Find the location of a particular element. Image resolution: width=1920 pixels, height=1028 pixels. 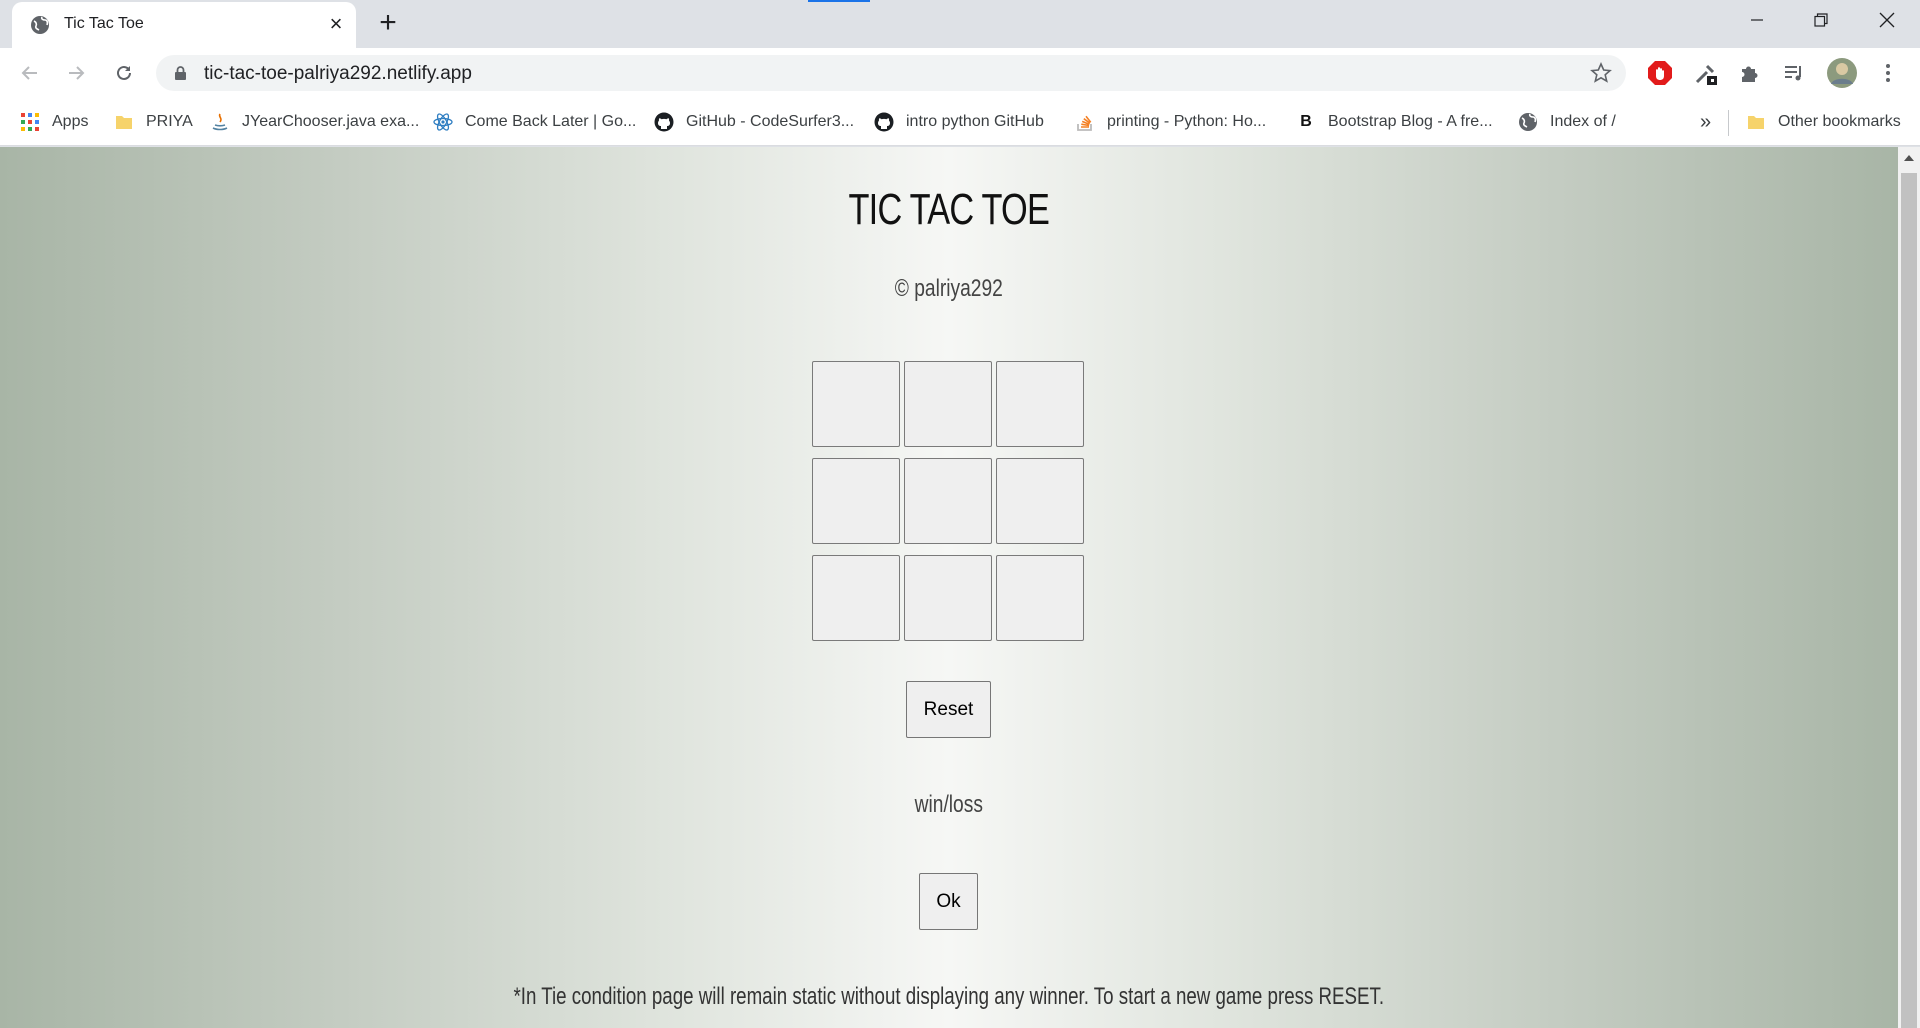

back-button is located at coordinates (30, 73).